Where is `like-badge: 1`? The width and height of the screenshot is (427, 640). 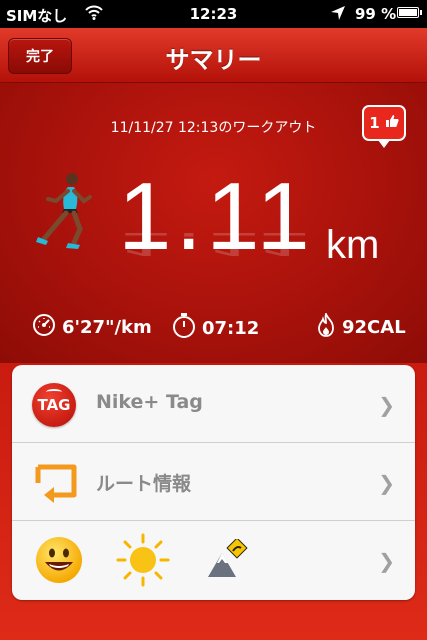 like-badge: 1 is located at coordinates (384, 126).